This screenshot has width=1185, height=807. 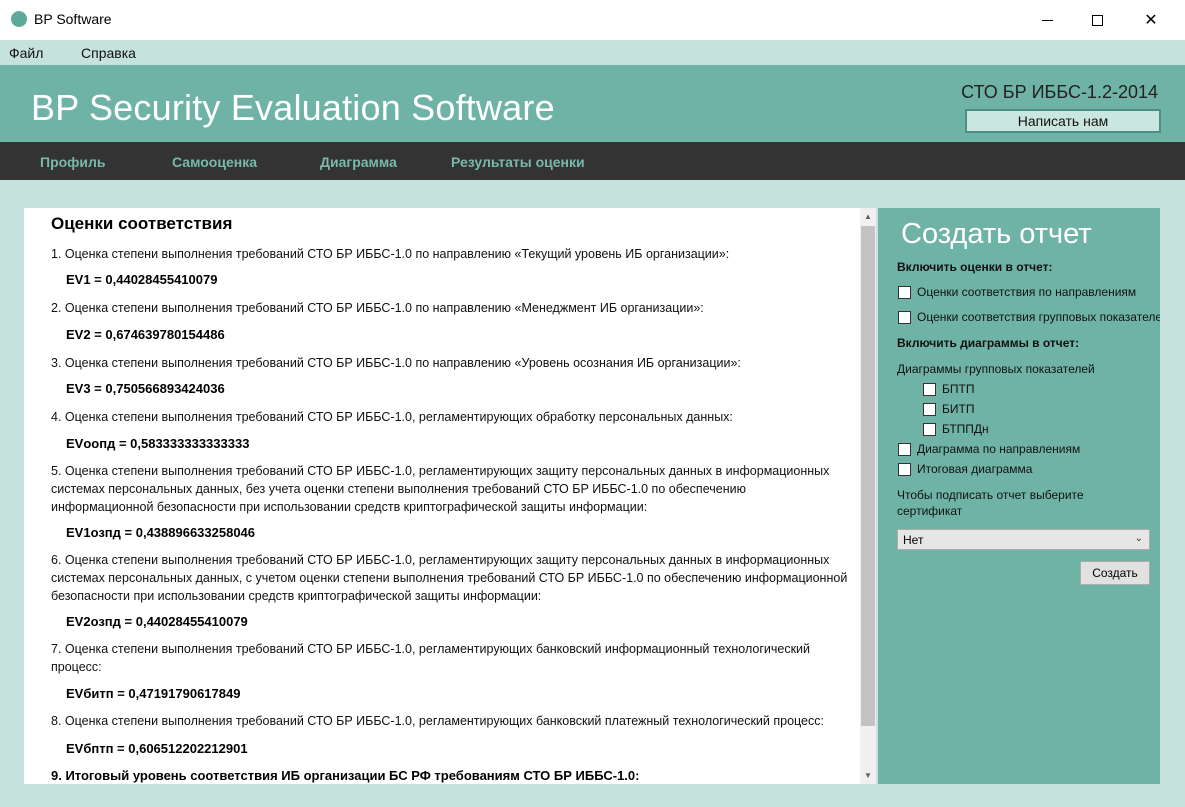 I want to click on checkbox-final-chart: Итоговая диаграмма, so click(x=965, y=469).